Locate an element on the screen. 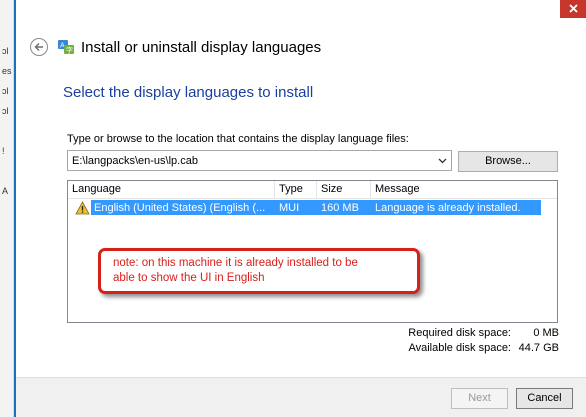 This screenshot has height=417, width=586. background-text: es is located at coordinates (7, 71).